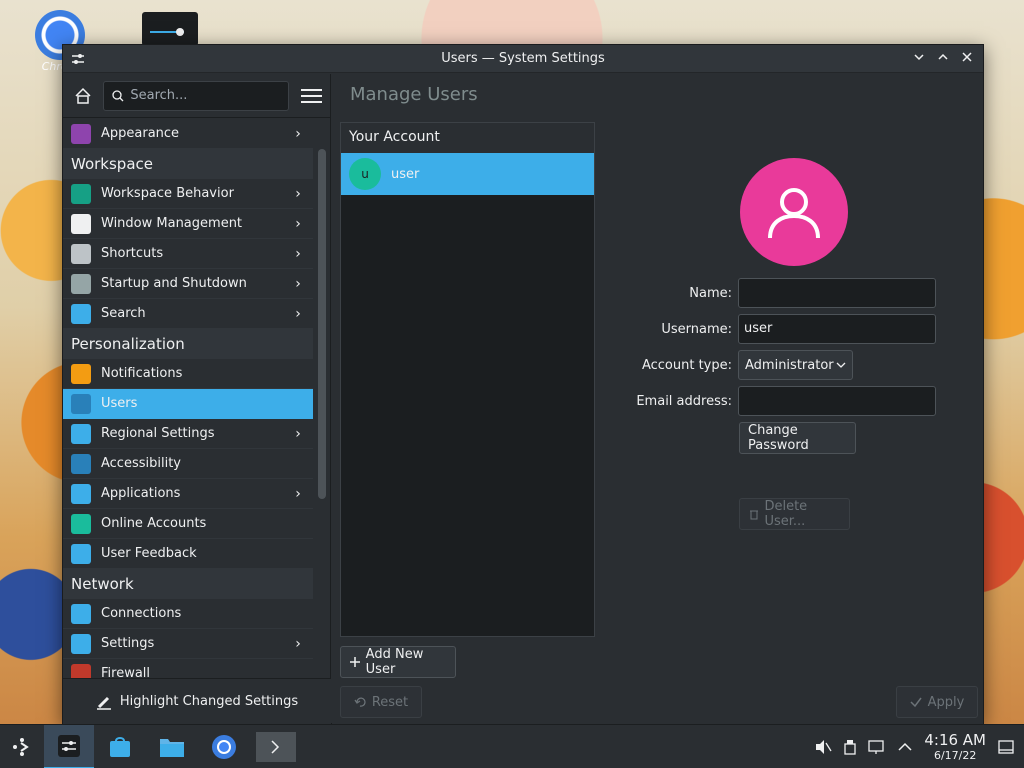  I want to click on change-password-button: Change Password, so click(797, 438).